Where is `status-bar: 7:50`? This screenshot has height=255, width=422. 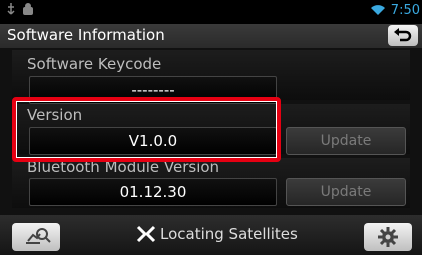
status-bar: 7:50 is located at coordinates (211, 12).